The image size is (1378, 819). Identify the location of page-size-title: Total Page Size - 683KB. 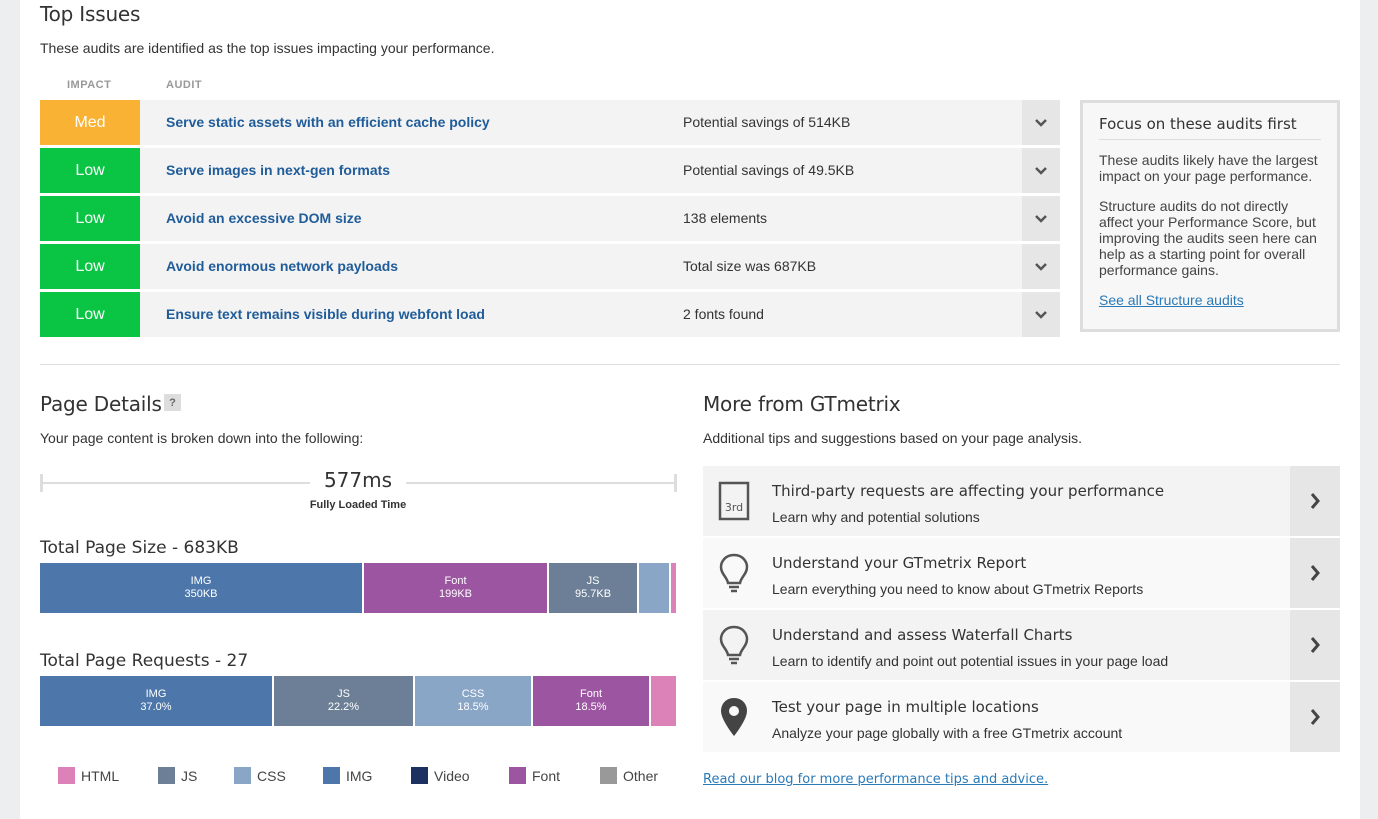
(139, 548).